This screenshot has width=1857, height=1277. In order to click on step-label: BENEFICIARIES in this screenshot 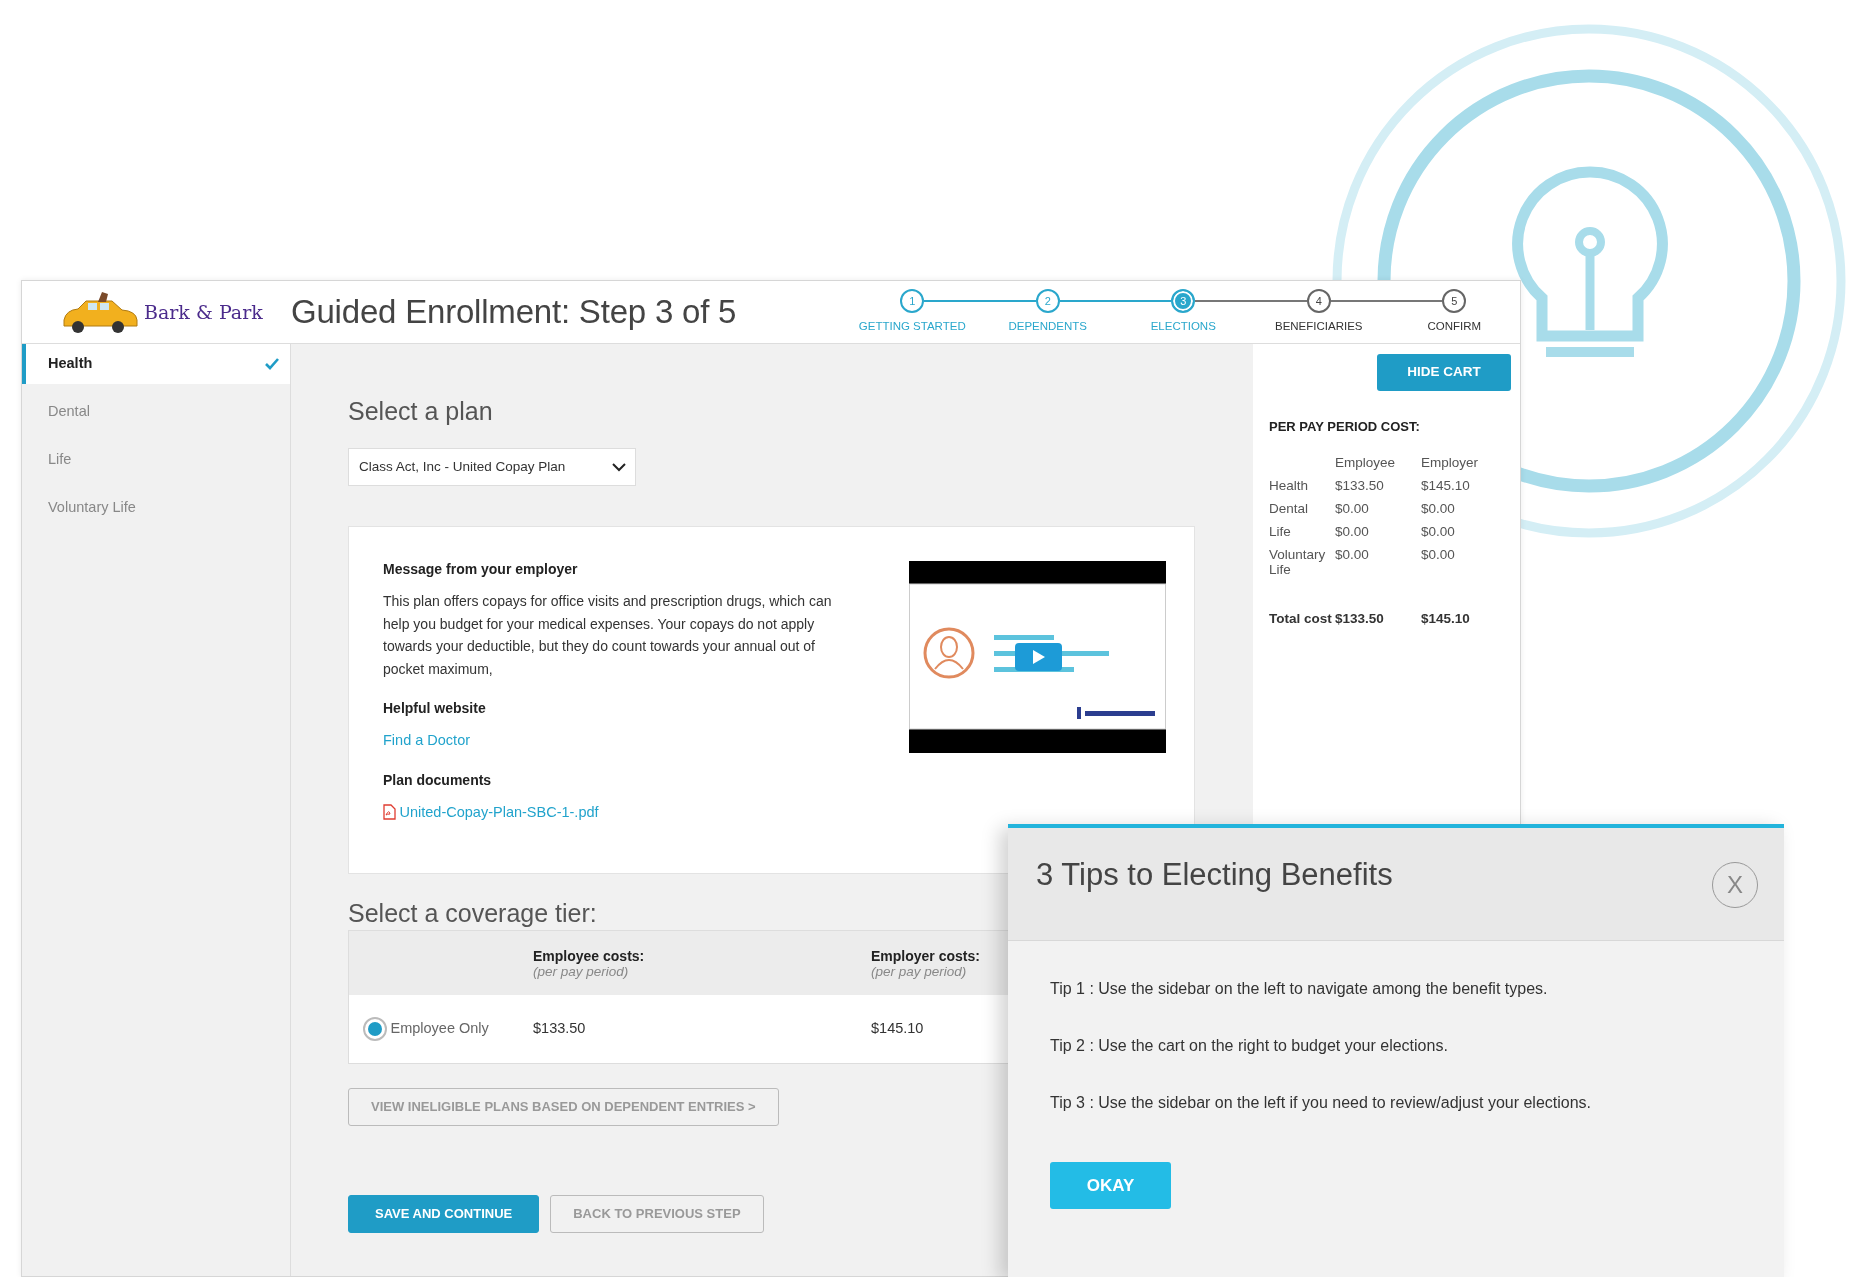, I will do `click(1318, 326)`.